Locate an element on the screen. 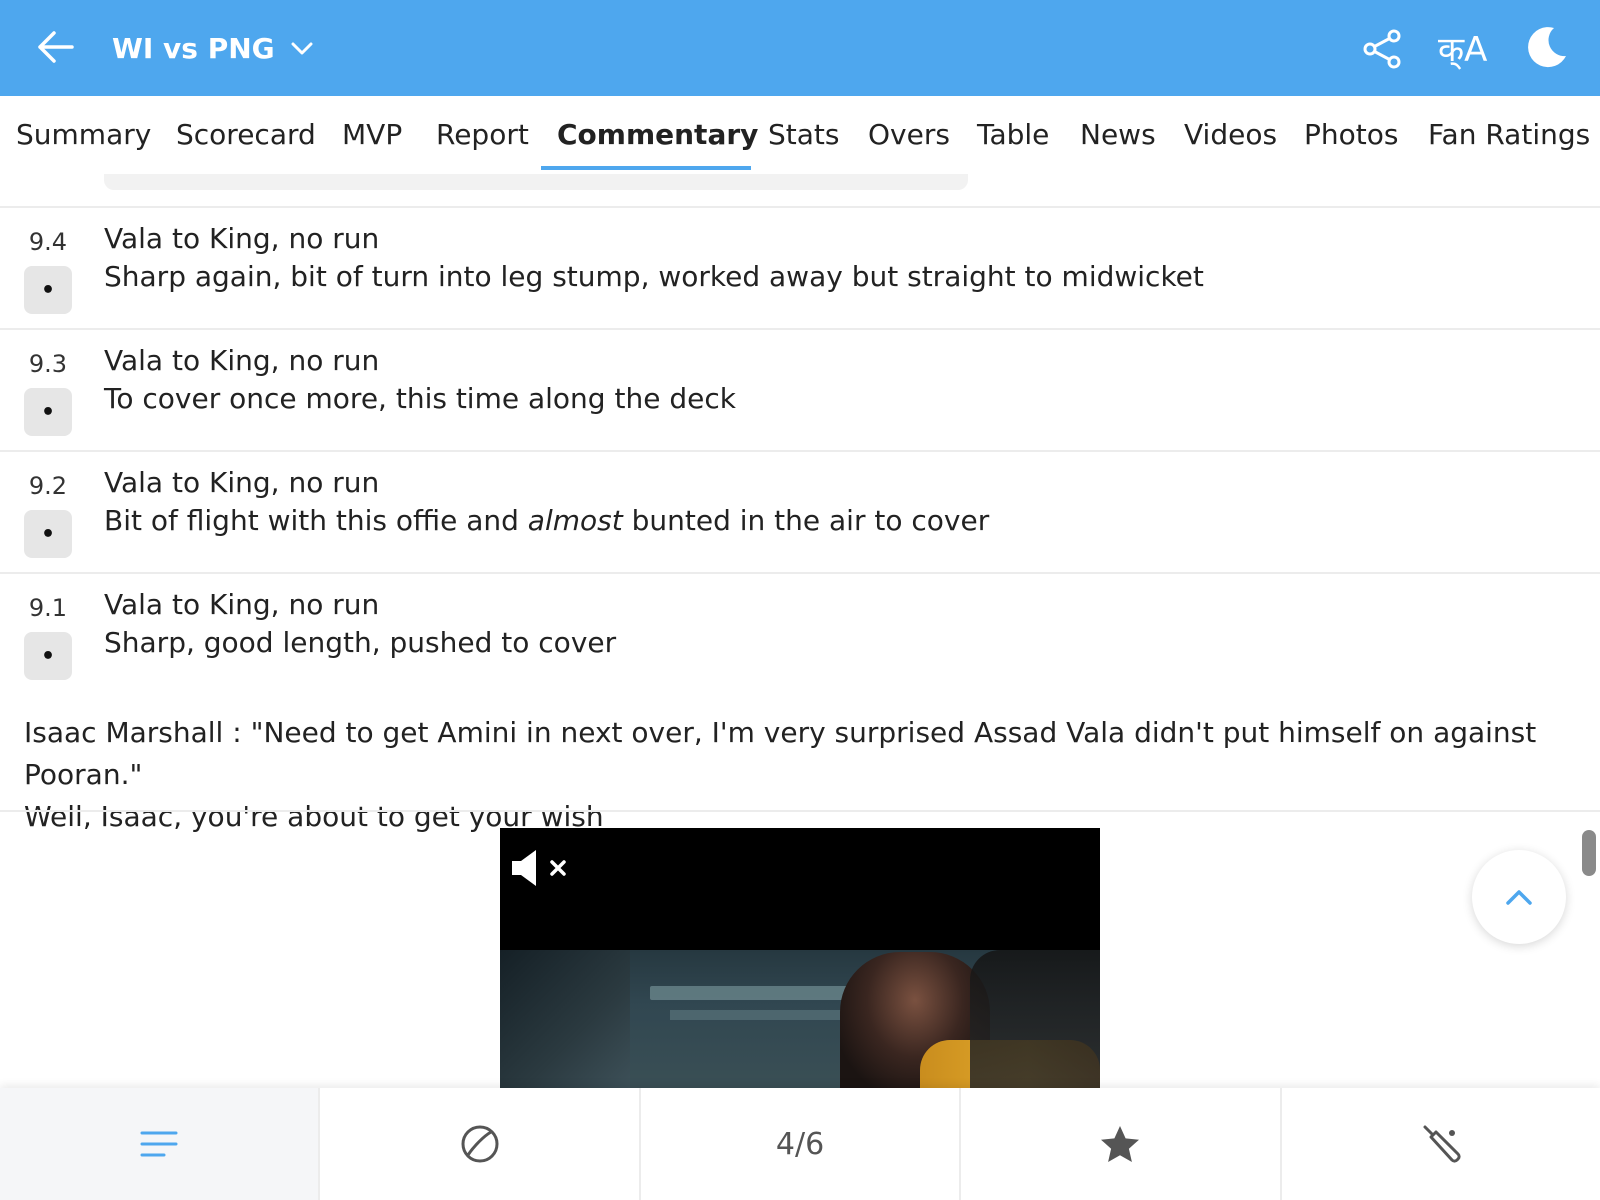 The height and width of the screenshot is (1200, 1600). tab-stats: Stats is located at coordinates (803, 135).